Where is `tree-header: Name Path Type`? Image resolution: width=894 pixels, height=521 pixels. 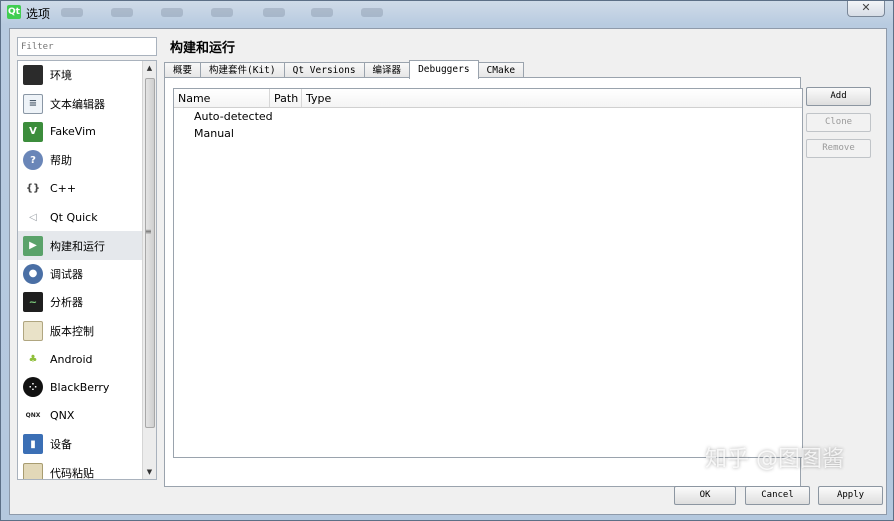 tree-header: Name Path Type is located at coordinates (488, 98).